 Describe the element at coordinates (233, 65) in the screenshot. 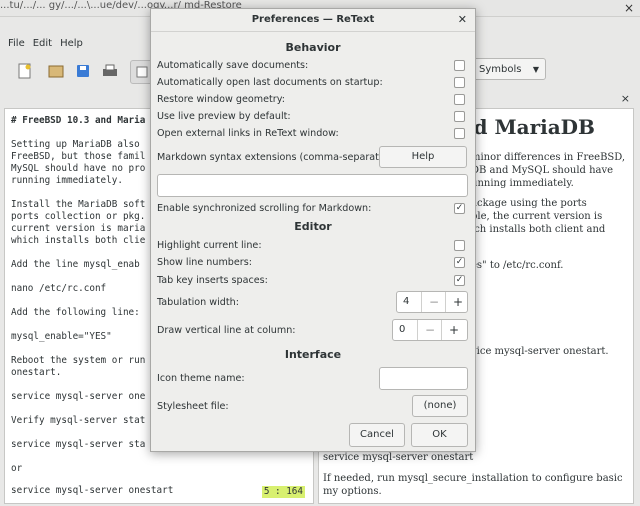

I see `autosave-label: Automatically save documents:` at that location.